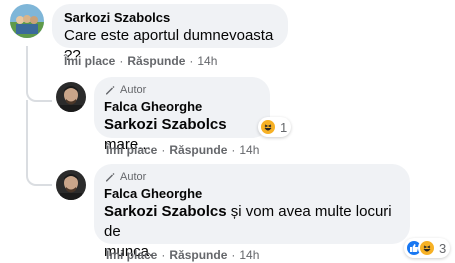 This screenshot has height=263, width=455. Describe the element at coordinates (284, 127) in the screenshot. I see `reaction-count: 1` at that location.